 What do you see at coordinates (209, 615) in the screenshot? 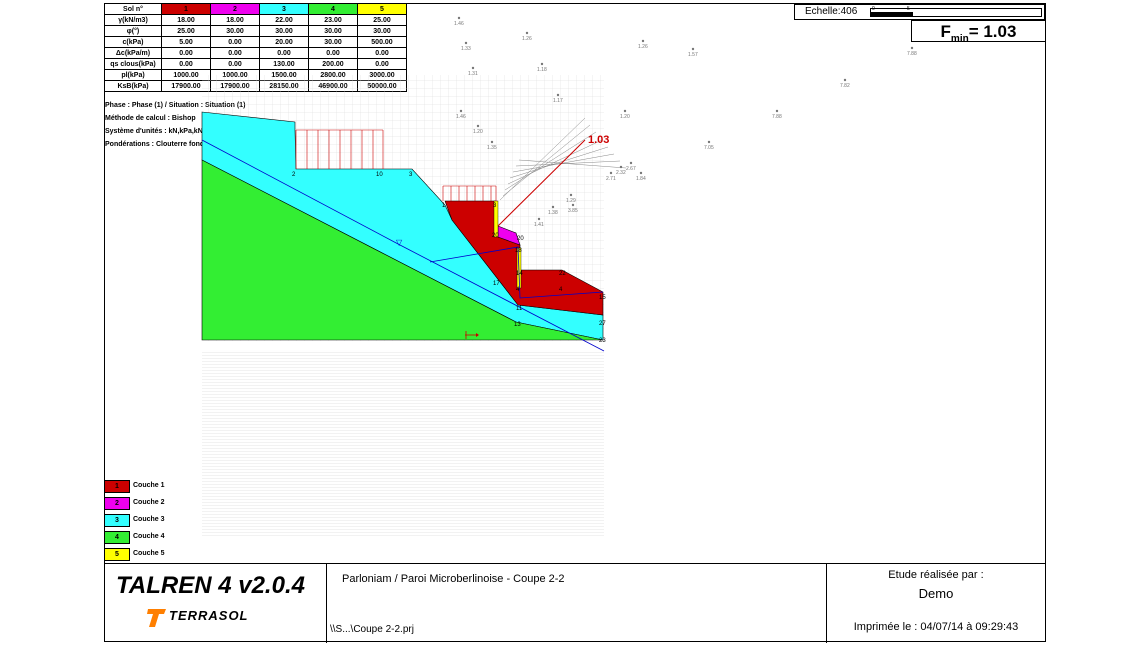
I see `brand-name: TERRASOL` at bounding box center [209, 615].